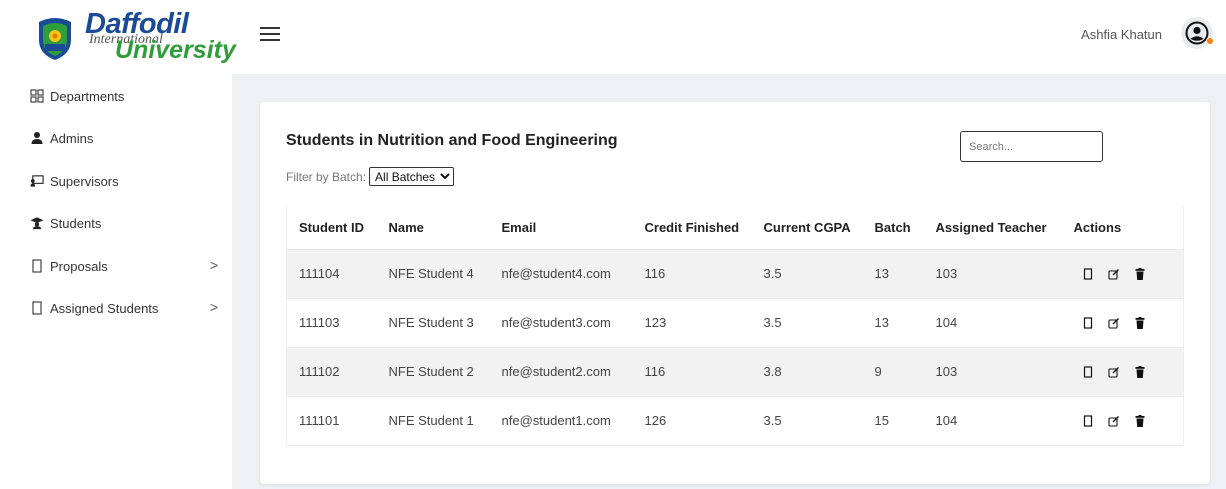  I want to click on table-cell: 111102, so click(331, 372).